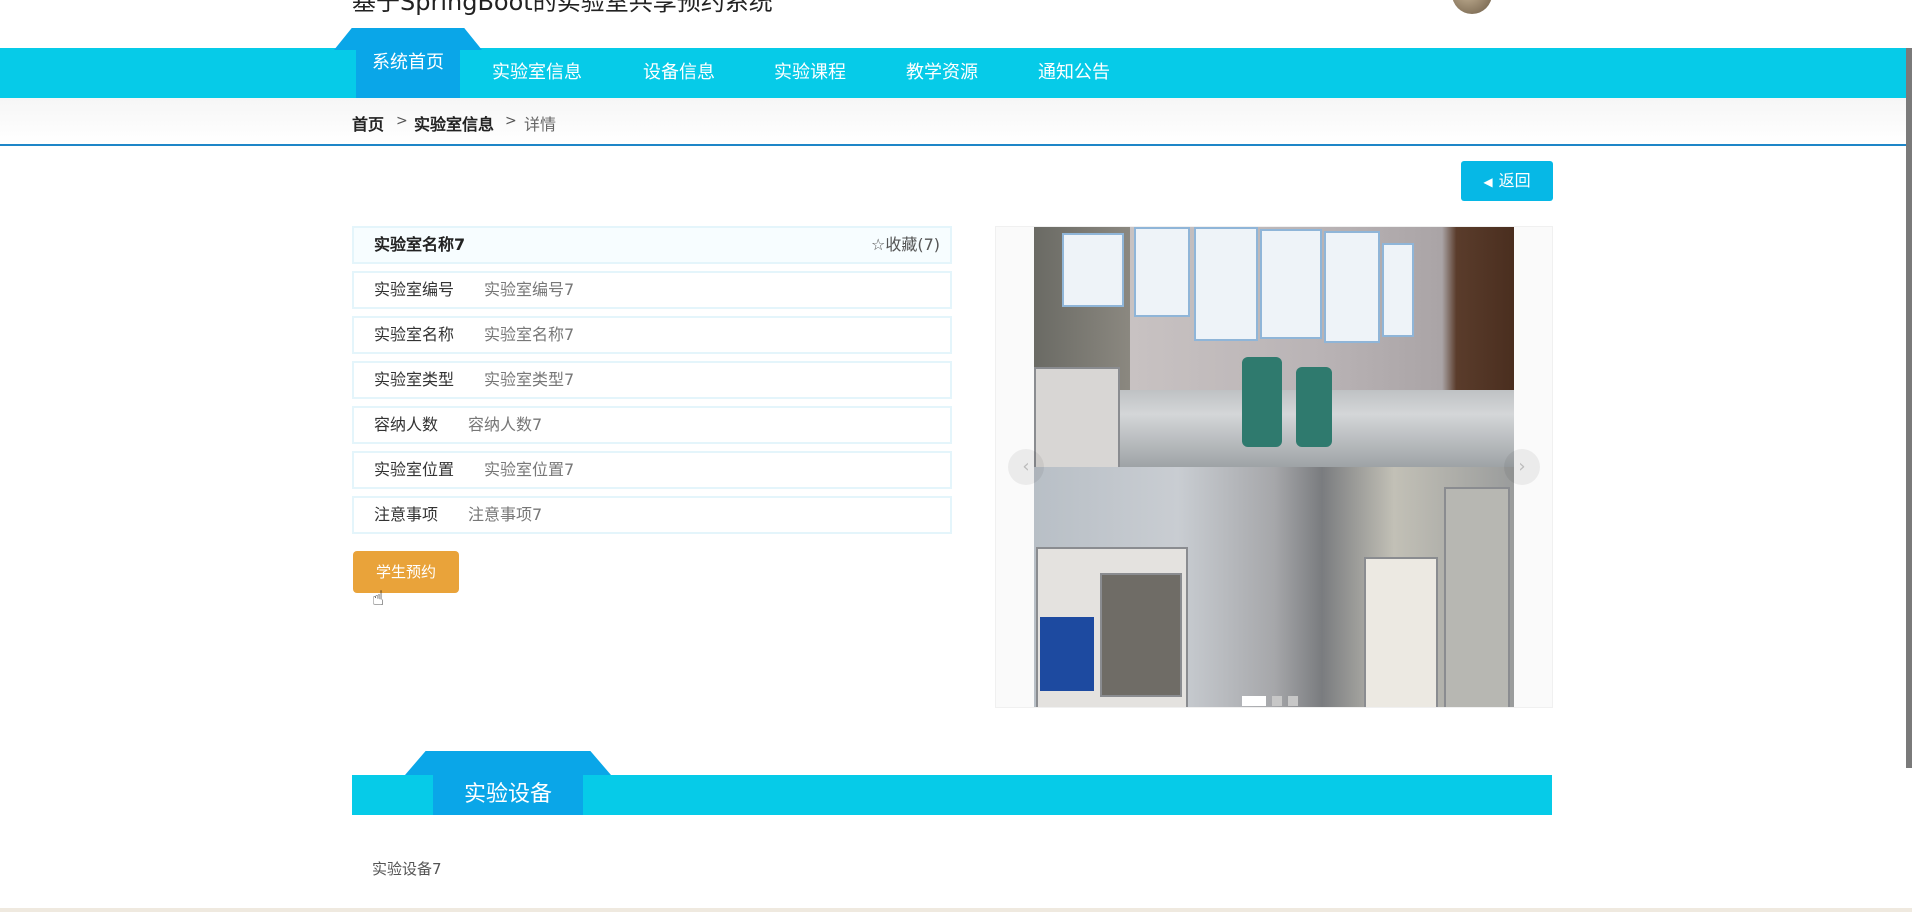  Describe the element at coordinates (414, 334) in the screenshot. I see `detail-label: 实验室名称` at that location.